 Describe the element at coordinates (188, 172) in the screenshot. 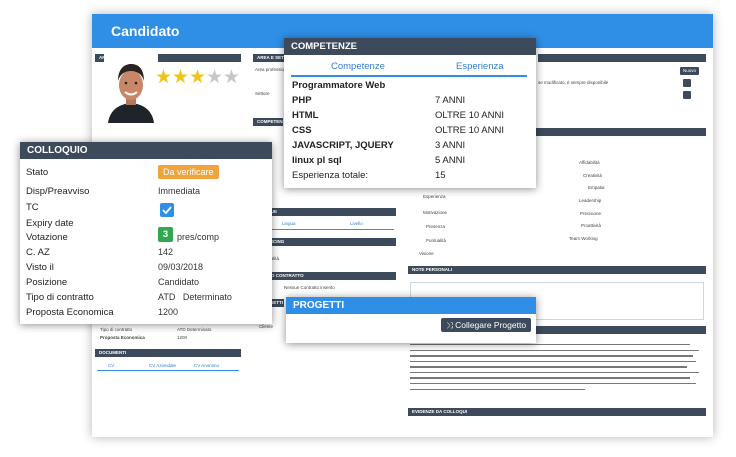

I see `status-badge: Da verificare` at that location.